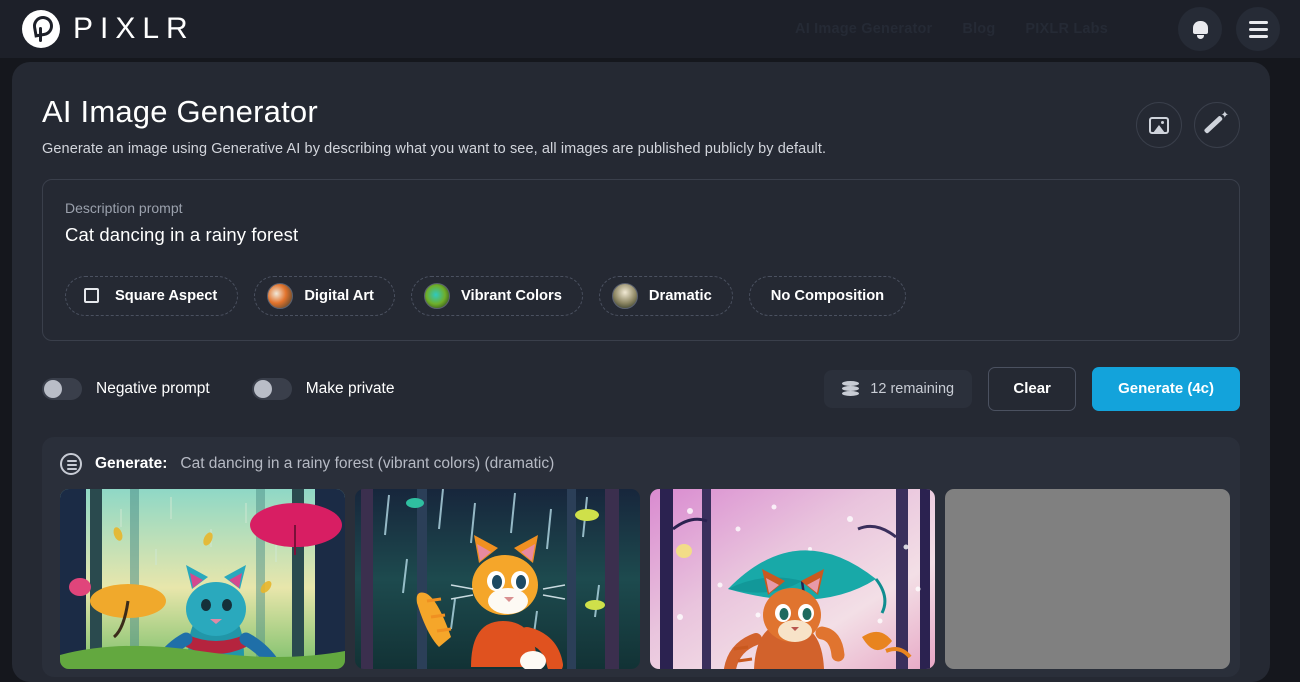 Image resolution: width=1300 pixels, height=682 pixels. What do you see at coordinates (71, 463) in the screenshot?
I see `generate-log-icon` at bounding box center [71, 463].